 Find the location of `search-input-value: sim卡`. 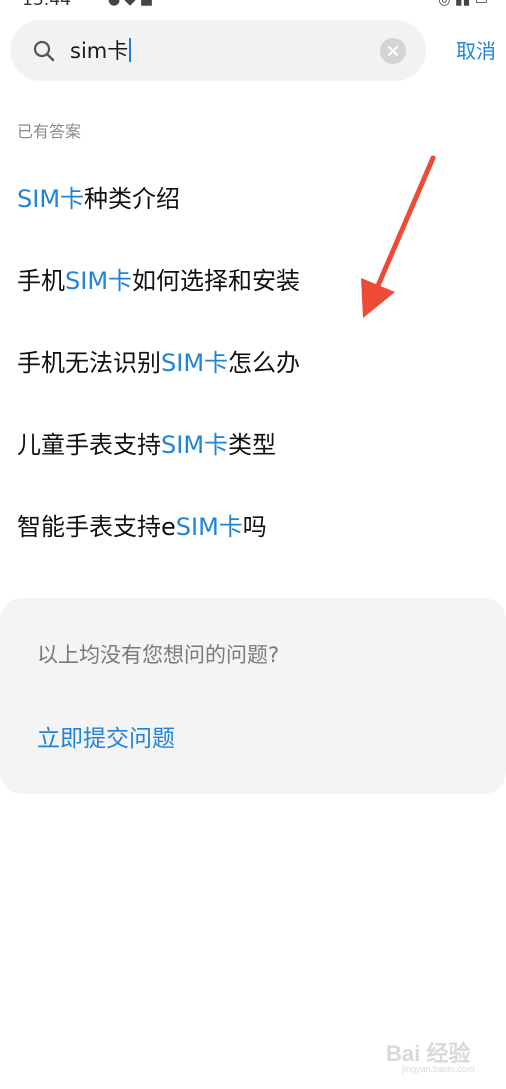

search-input-value: sim卡 is located at coordinates (99, 51).